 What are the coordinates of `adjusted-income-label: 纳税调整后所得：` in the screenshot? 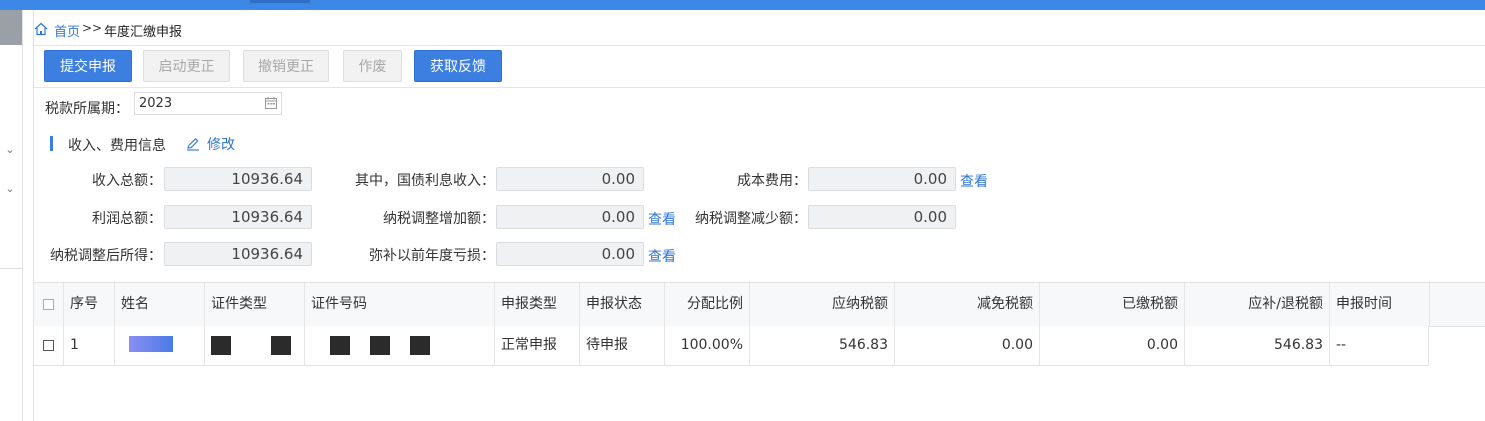 It's located at (106, 256).